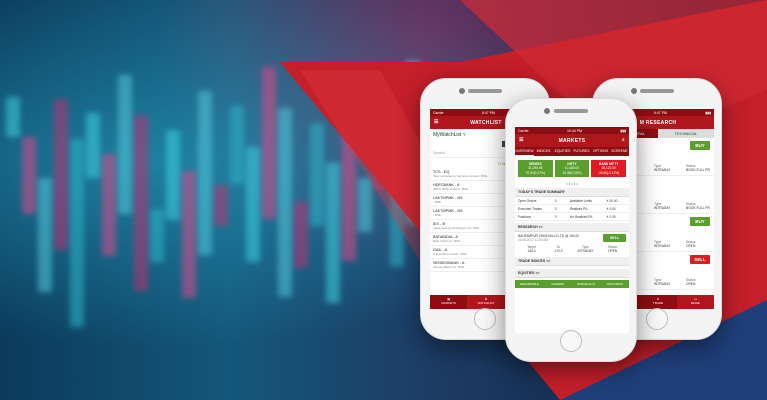 The width and height of the screenshot is (767, 400). I want to click on index-change: 97.64(0.27%), so click(535, 172).